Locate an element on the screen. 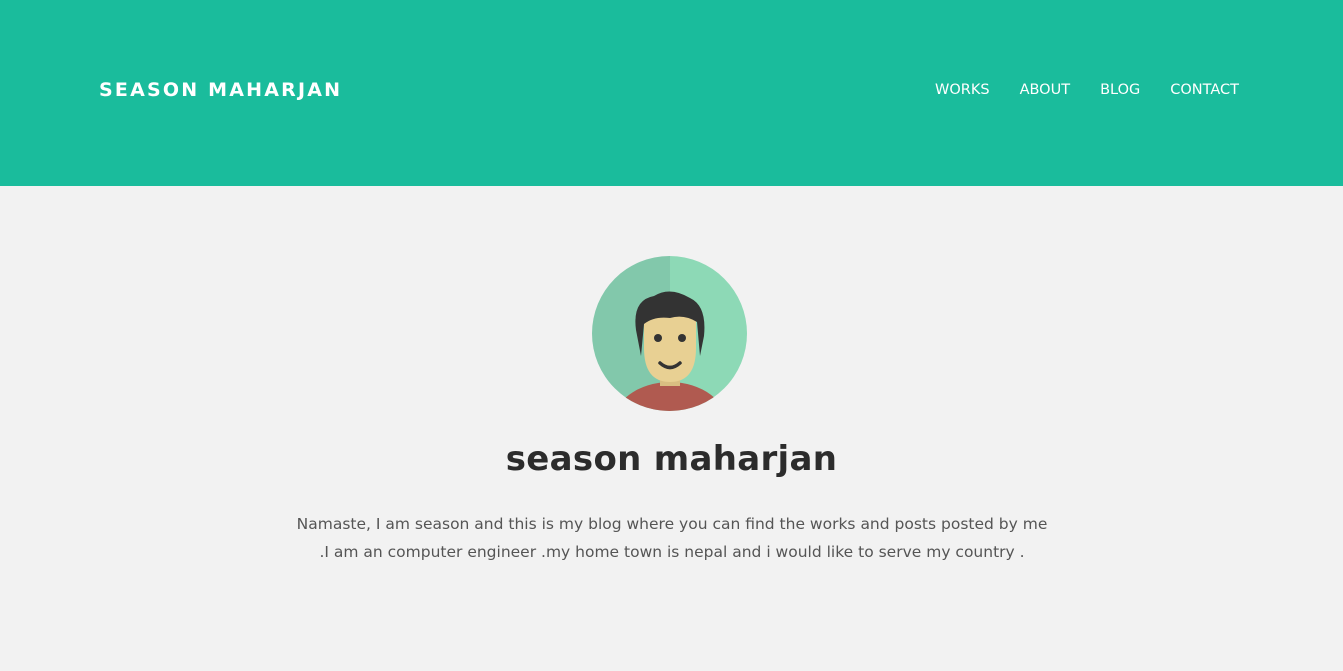 The image size is (1343, 671). nav-link-blog: BLOG is located at coordinates (1120, 90).